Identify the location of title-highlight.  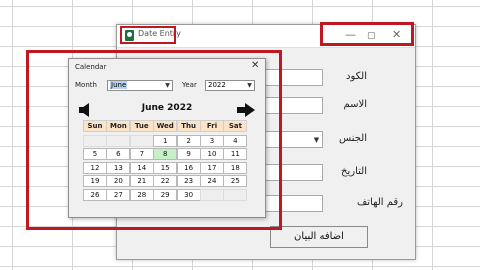
(148, 35).